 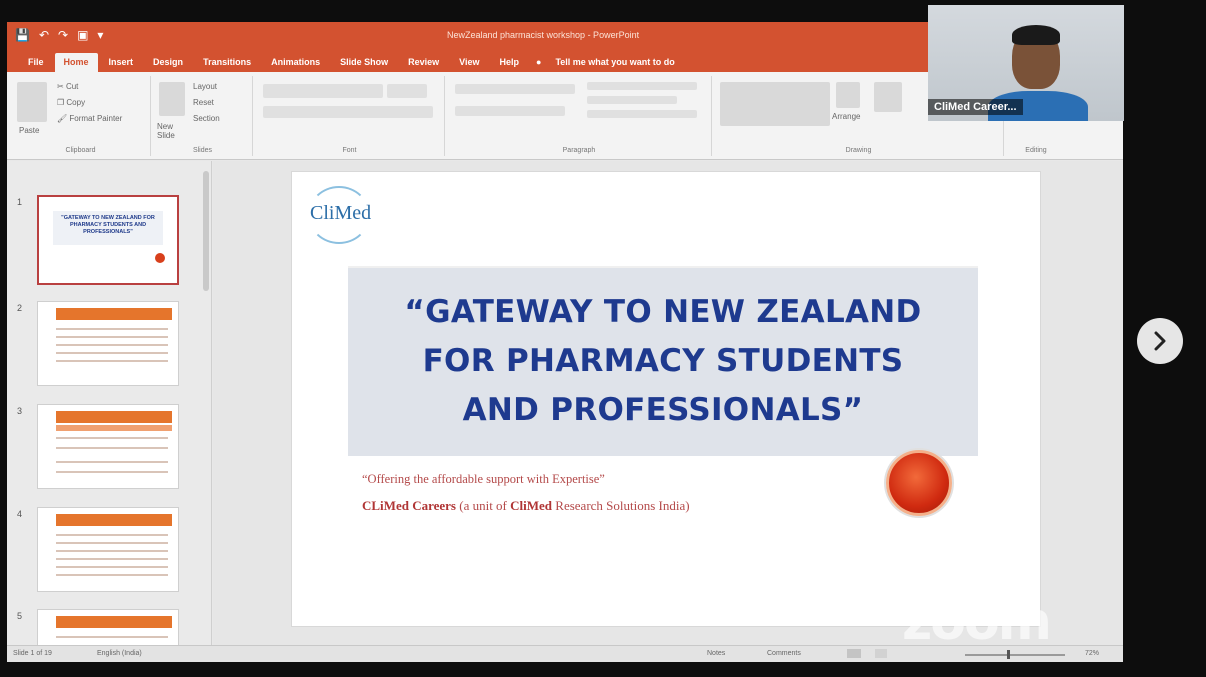 I want to click on tab-insert: Insert, so click(x=121, y=62).